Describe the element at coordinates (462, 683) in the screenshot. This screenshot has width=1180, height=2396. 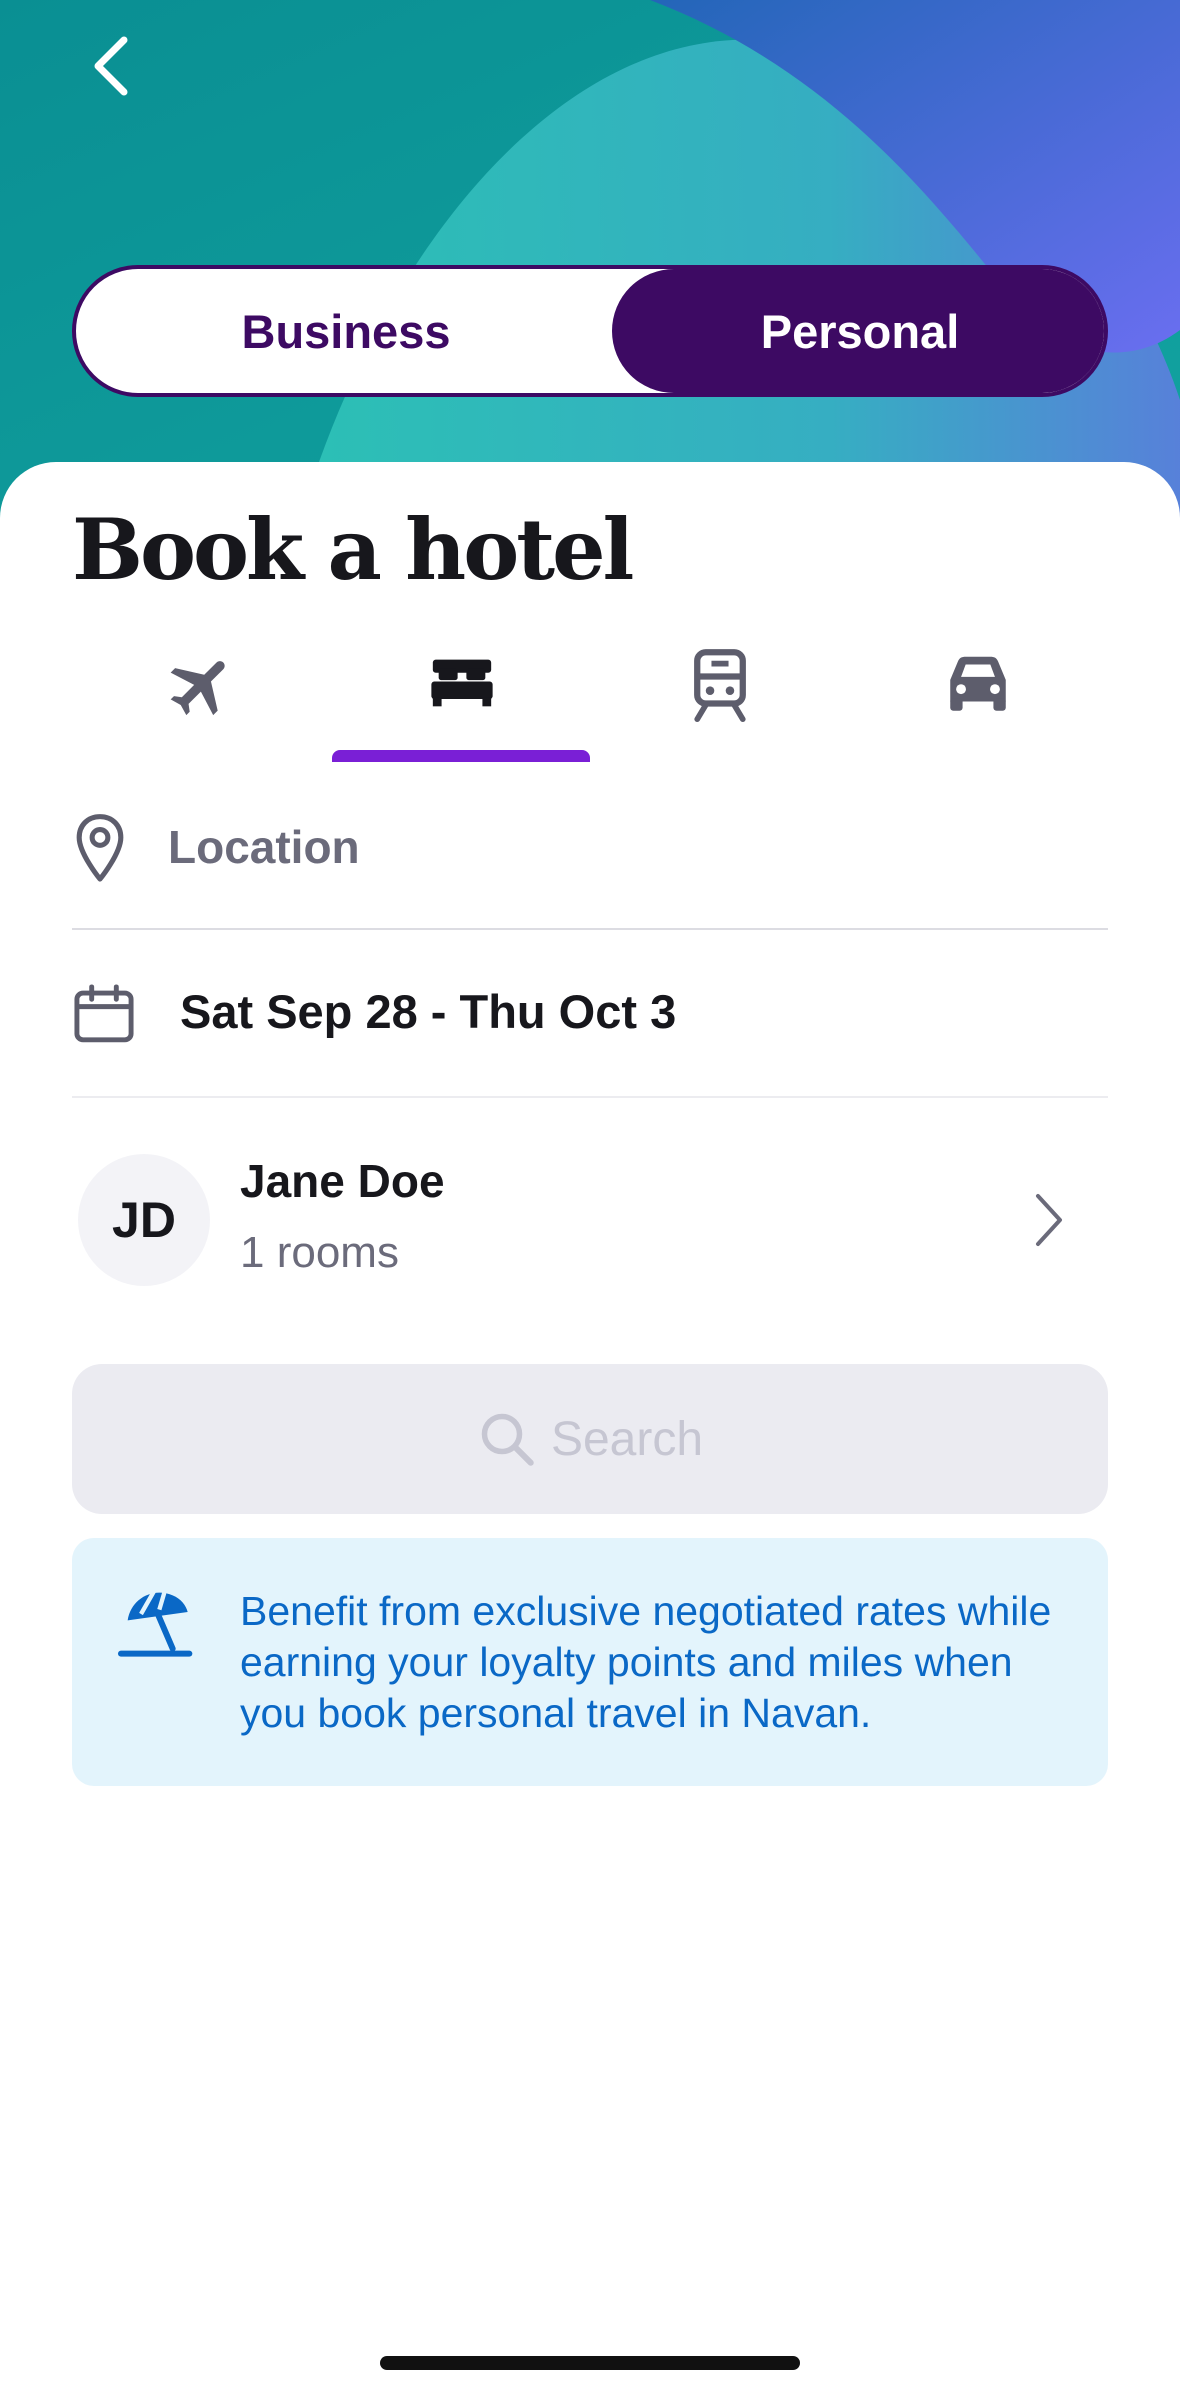
I see `bed-icon` at that location.